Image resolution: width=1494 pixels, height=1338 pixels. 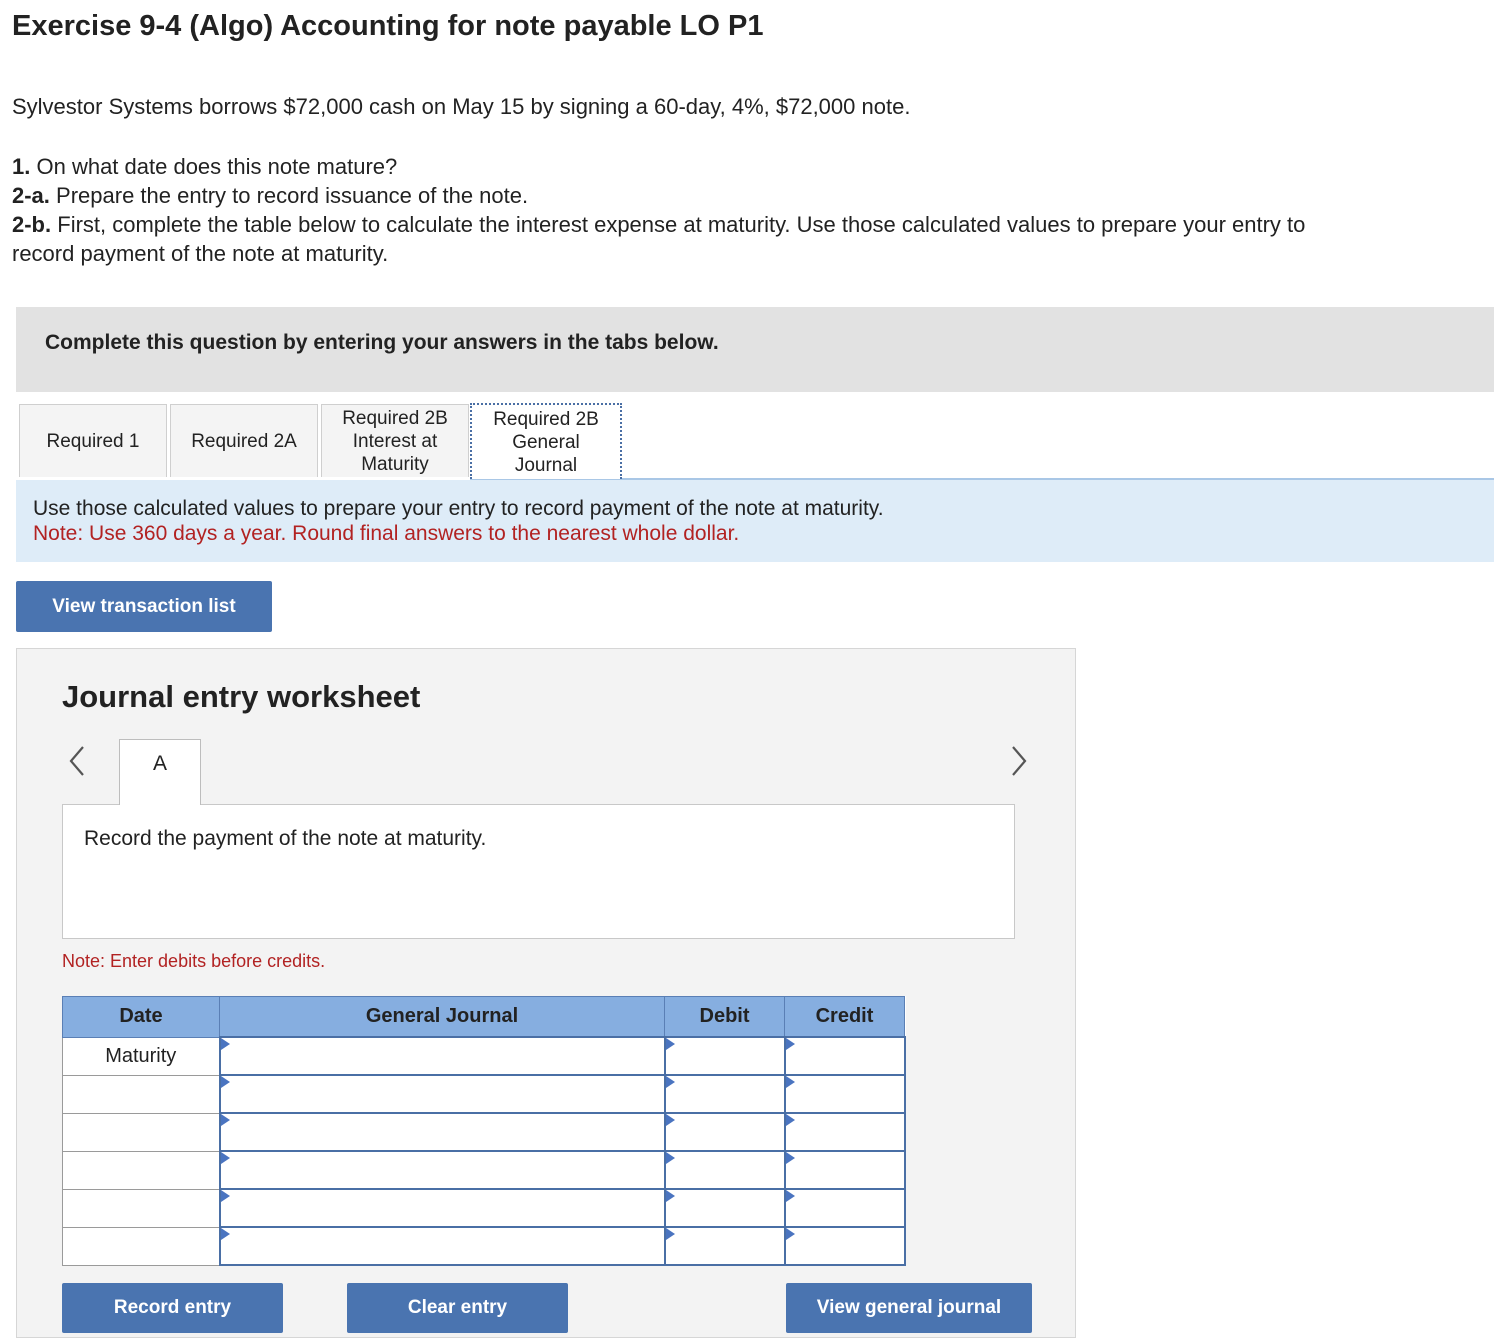 What do you see at coordinates (144, 606) in the screenshot?
I see `view-transaction-list-button: View transaction list` at bounding box center [144, 606].